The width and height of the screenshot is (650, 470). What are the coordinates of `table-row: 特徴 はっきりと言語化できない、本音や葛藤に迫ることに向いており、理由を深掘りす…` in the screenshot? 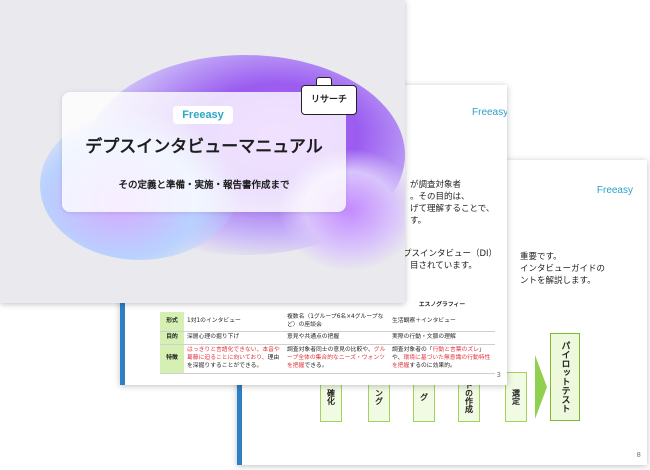 It's located at (327, 359).